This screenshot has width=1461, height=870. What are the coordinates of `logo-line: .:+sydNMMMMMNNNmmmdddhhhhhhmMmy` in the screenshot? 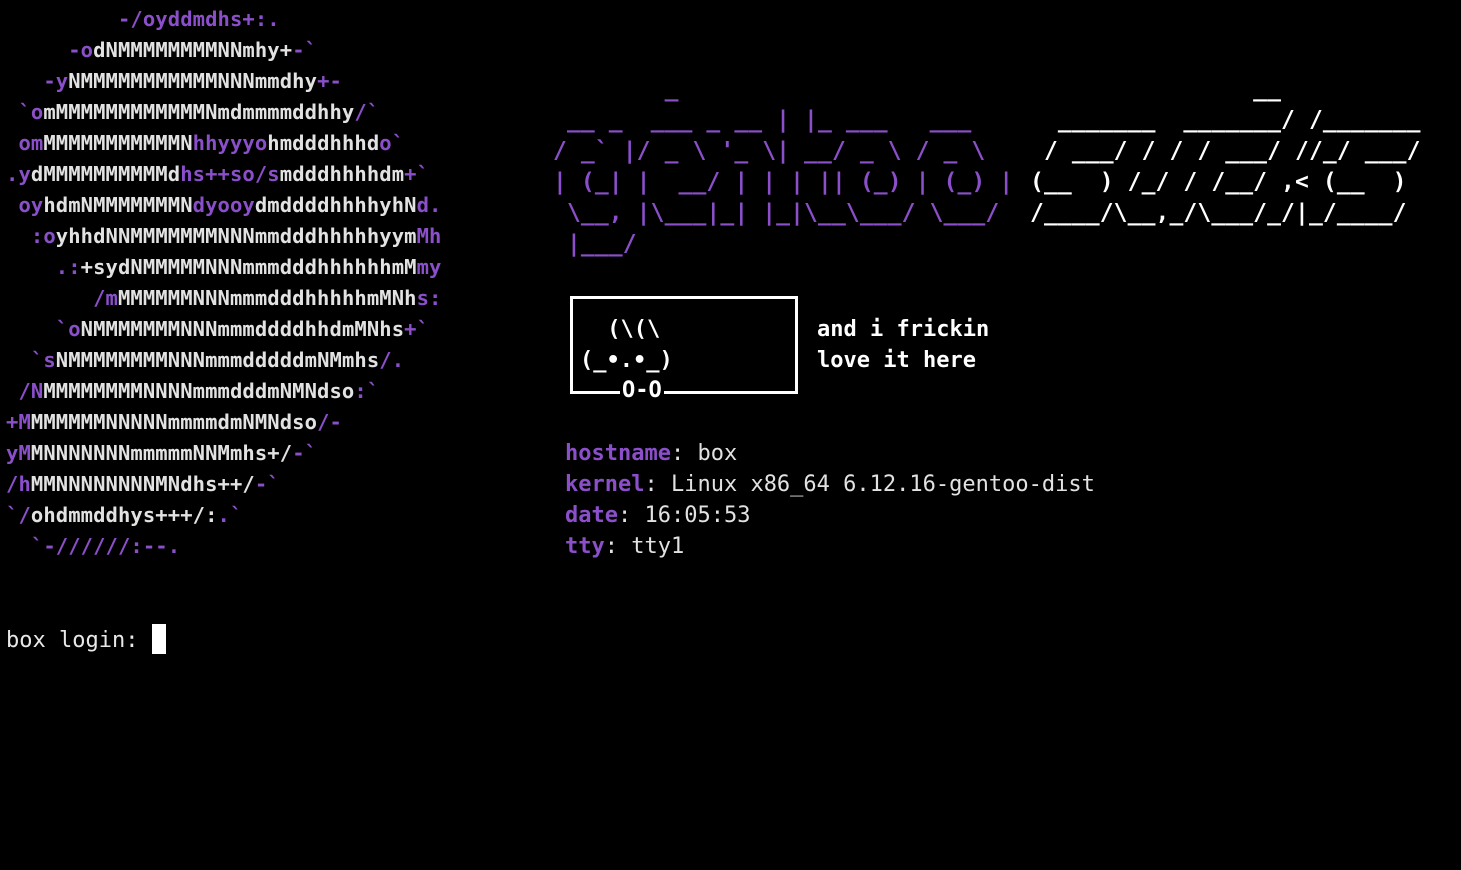 It's located at (224, 267).